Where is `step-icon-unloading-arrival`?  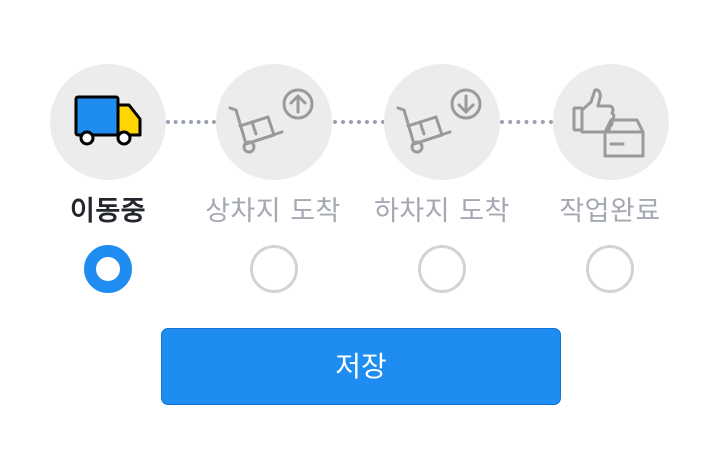 step-icon-unloading-arrival is located at coordinates (442, 122).